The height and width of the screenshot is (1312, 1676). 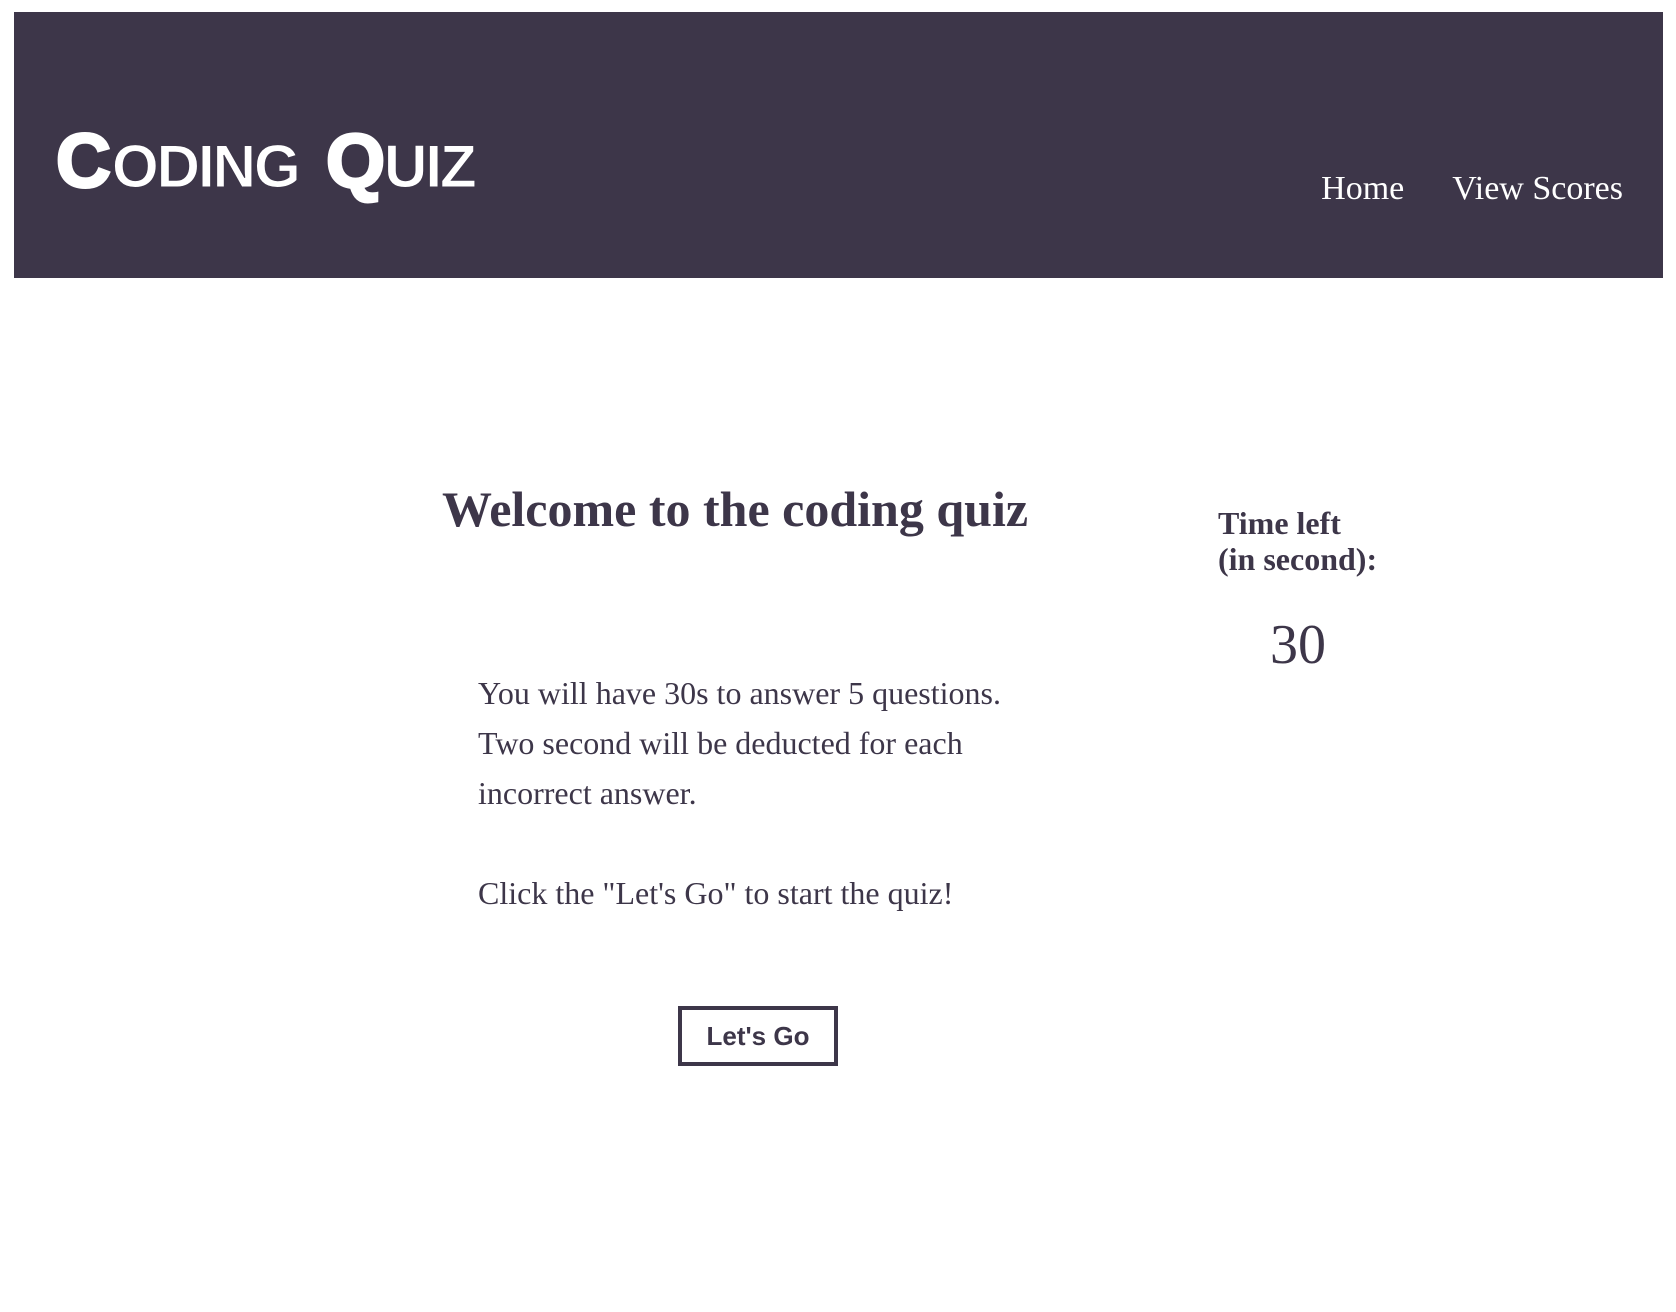 What do you see at coordinates (1298, 559) in the screenshot?
I see `timer-label-line2: (in second):` at bounding box center [1298, 559].